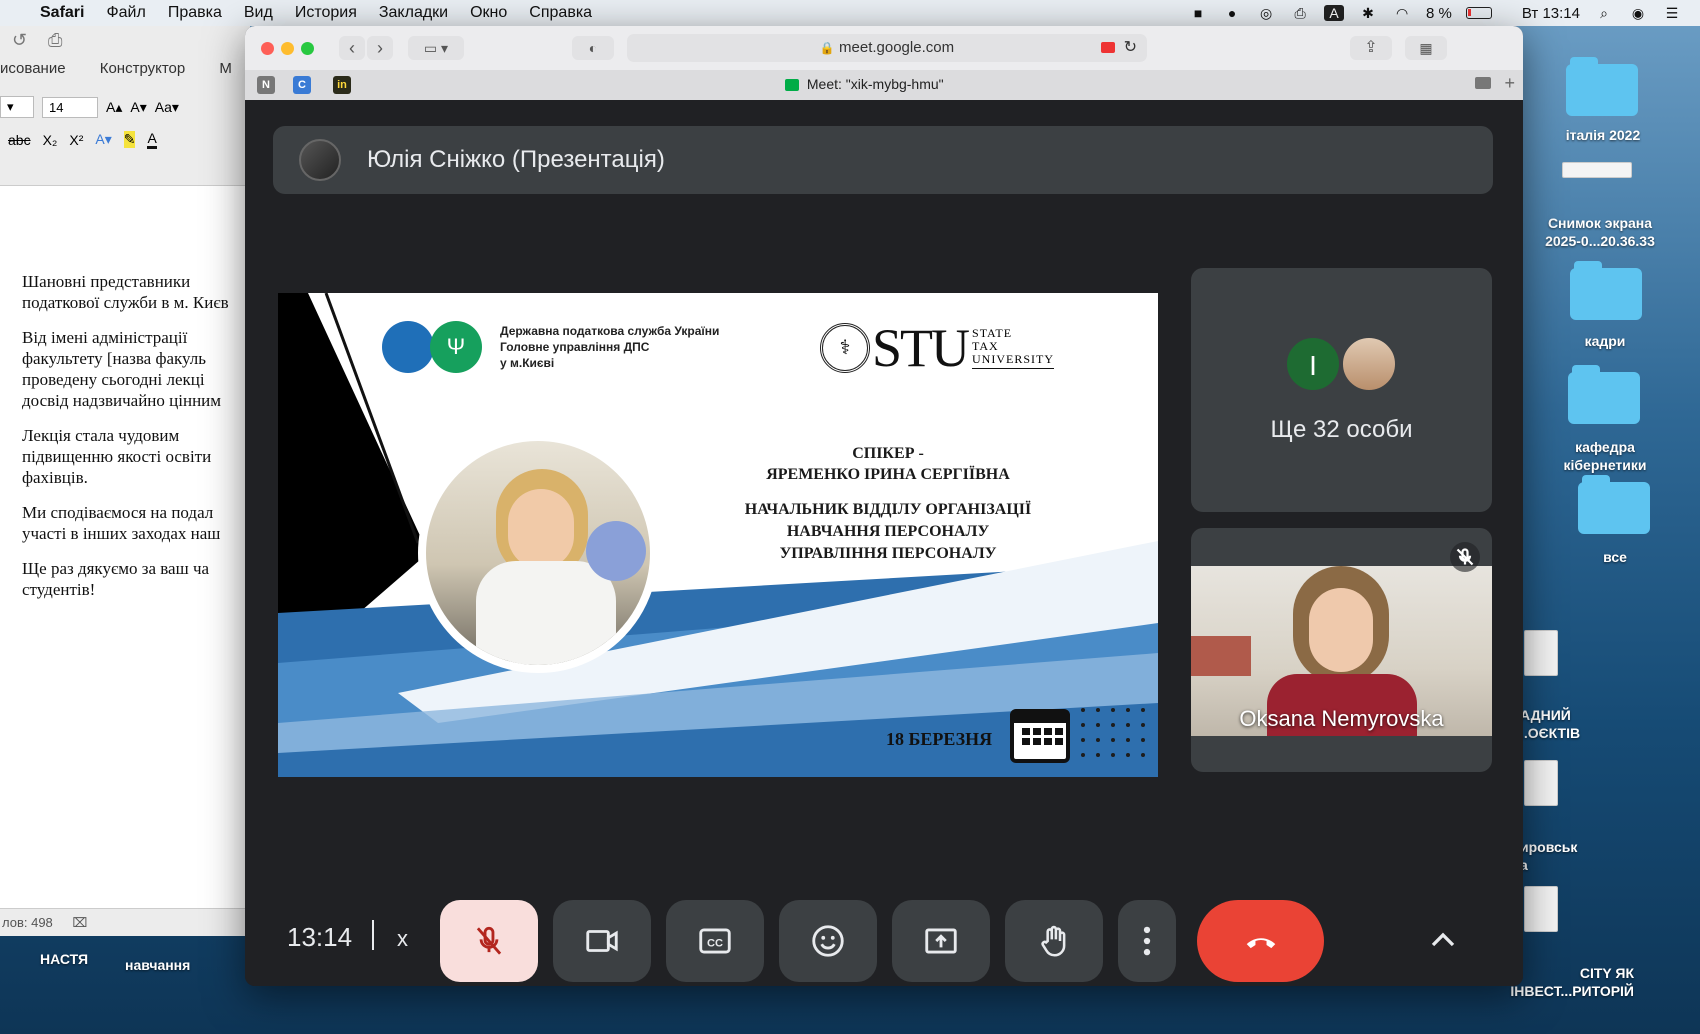  Describe the element at coordinates (1108, 47) in the screenshot. I see `camera-recording-icon` at that location.